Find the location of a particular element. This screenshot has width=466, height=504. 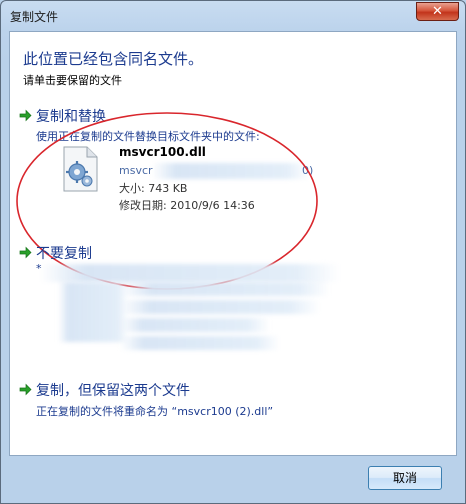

dialog-footer: 取消 is located at coordinates (233, 480).